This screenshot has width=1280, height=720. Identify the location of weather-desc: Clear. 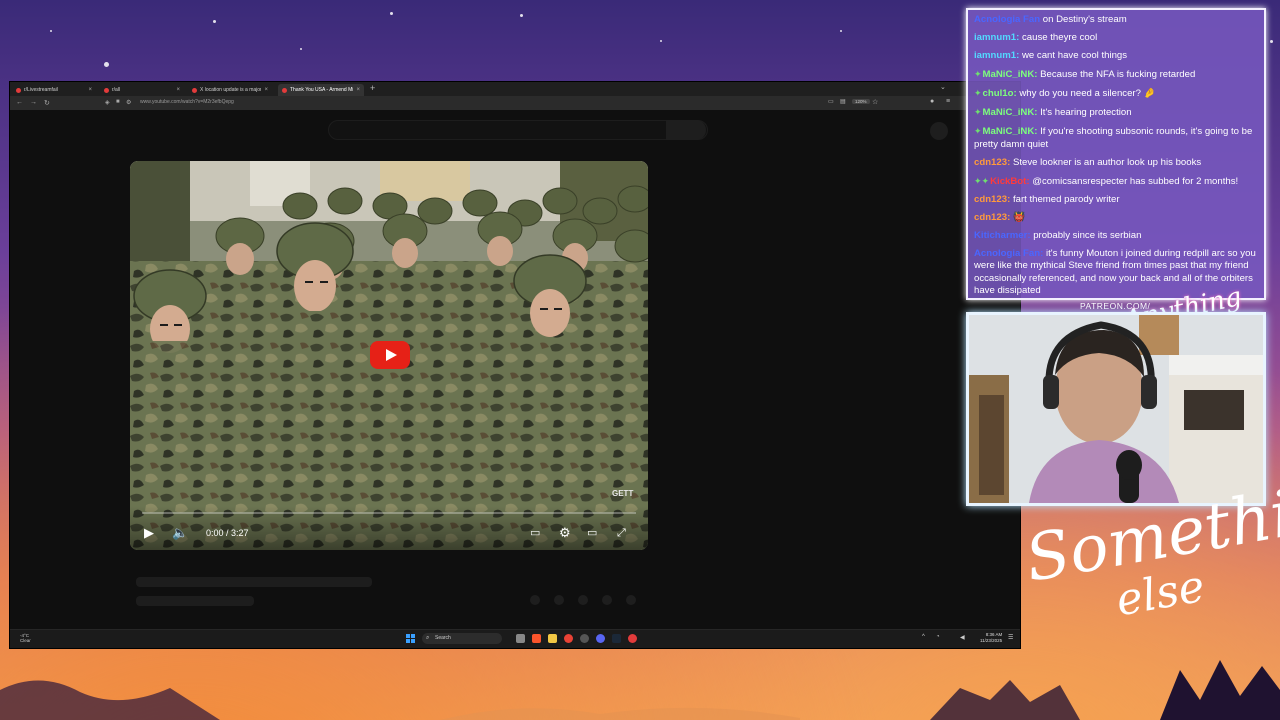
(25, 640).